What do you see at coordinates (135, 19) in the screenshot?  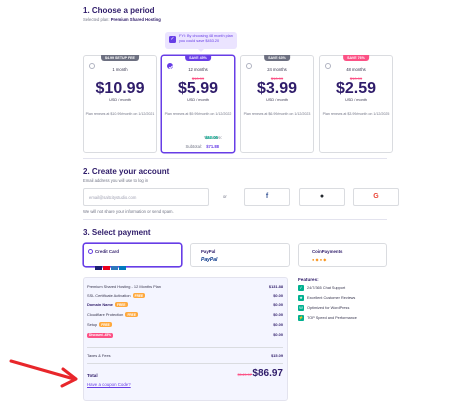 I see `selected-plan-name: Premium Shared Hosting` at bounding box center [135, 19].